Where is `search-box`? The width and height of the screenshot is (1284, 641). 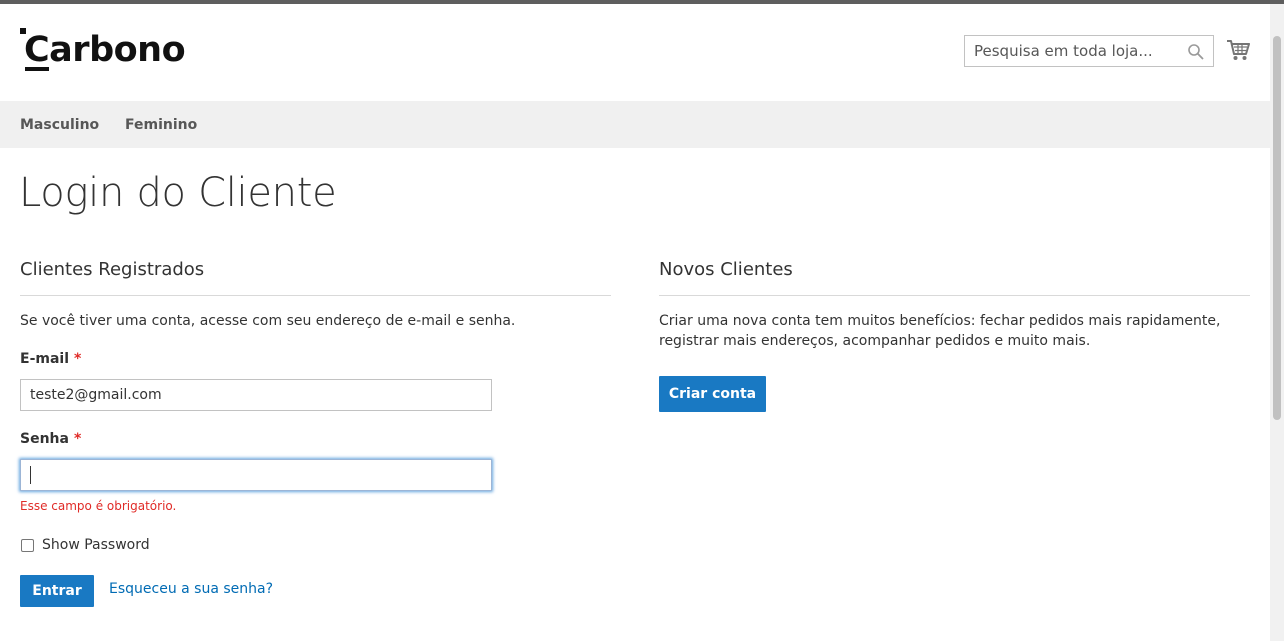
search-box is located at coordinates (1089, 51).